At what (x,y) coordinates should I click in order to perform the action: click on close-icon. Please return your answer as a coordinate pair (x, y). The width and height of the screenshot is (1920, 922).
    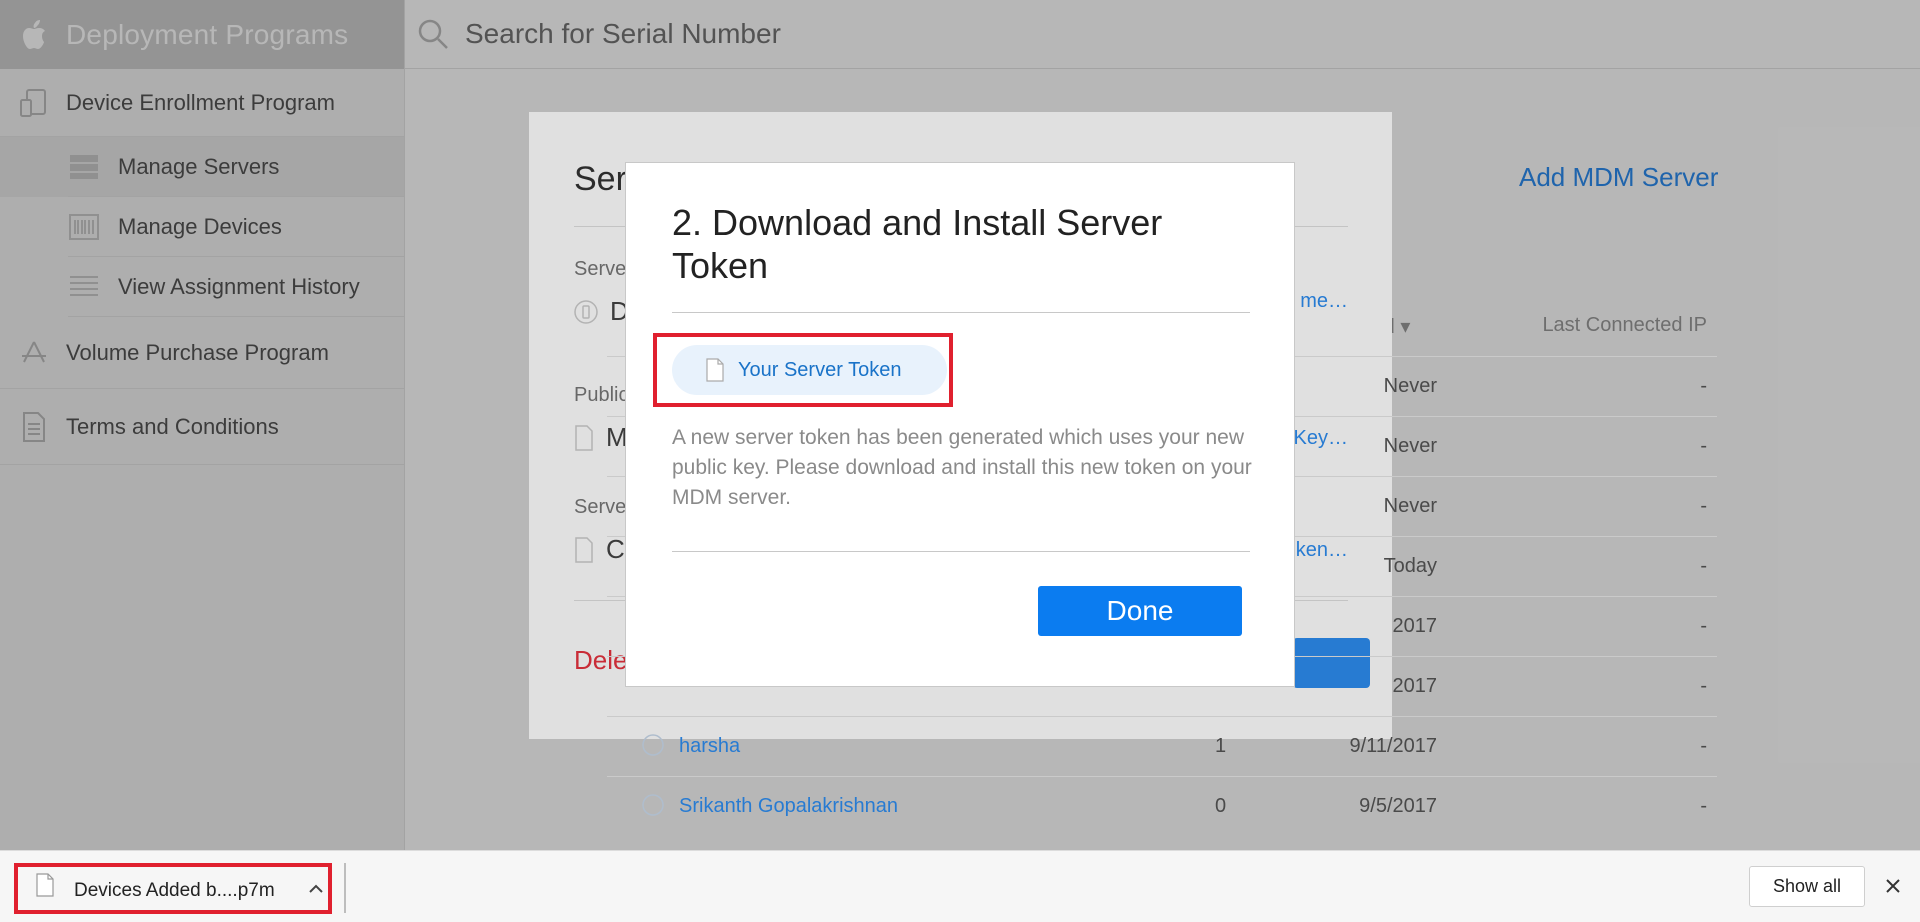
    Looking at the image, I should click on (1893, 886).